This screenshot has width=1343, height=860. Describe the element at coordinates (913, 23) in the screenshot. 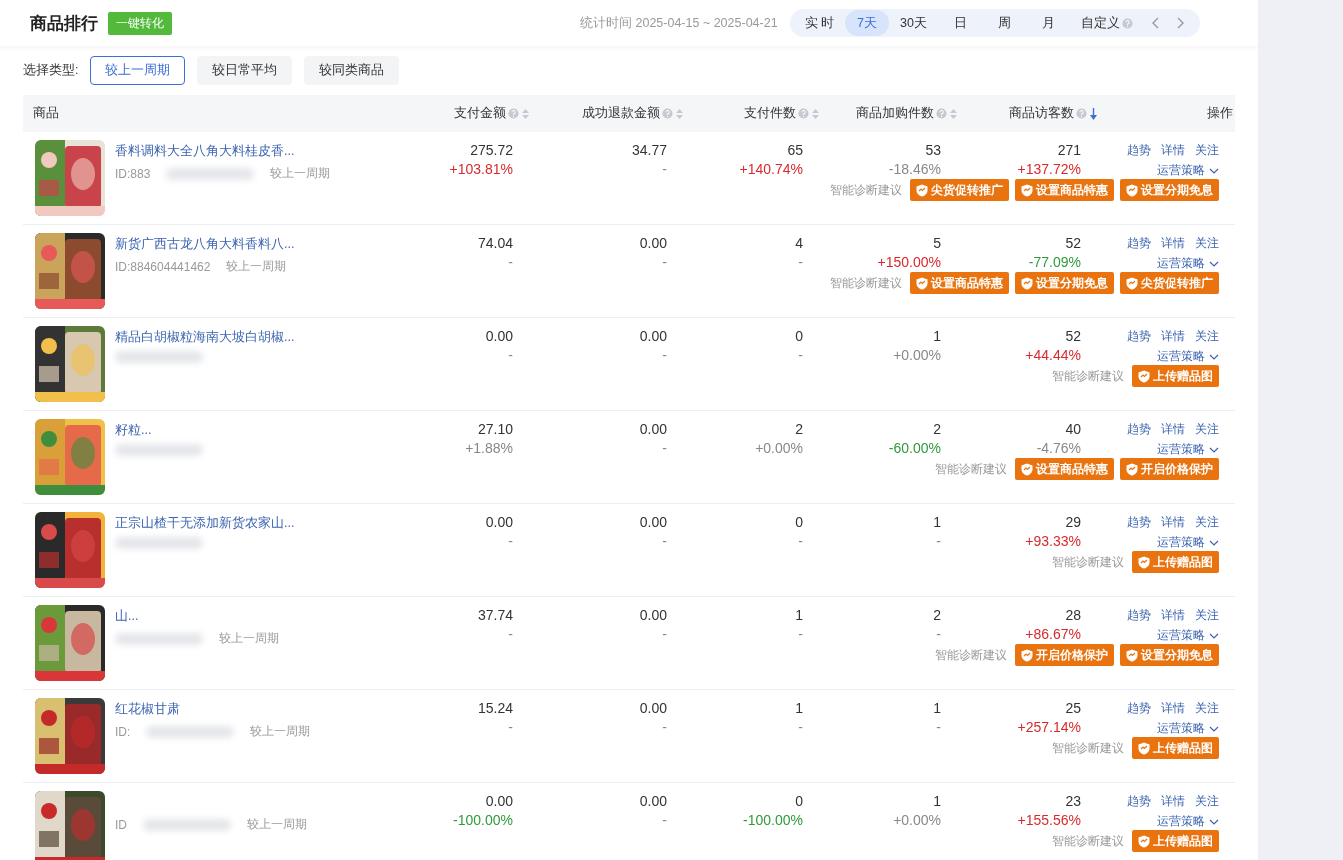

I see `range-tab: 30天` at that location.